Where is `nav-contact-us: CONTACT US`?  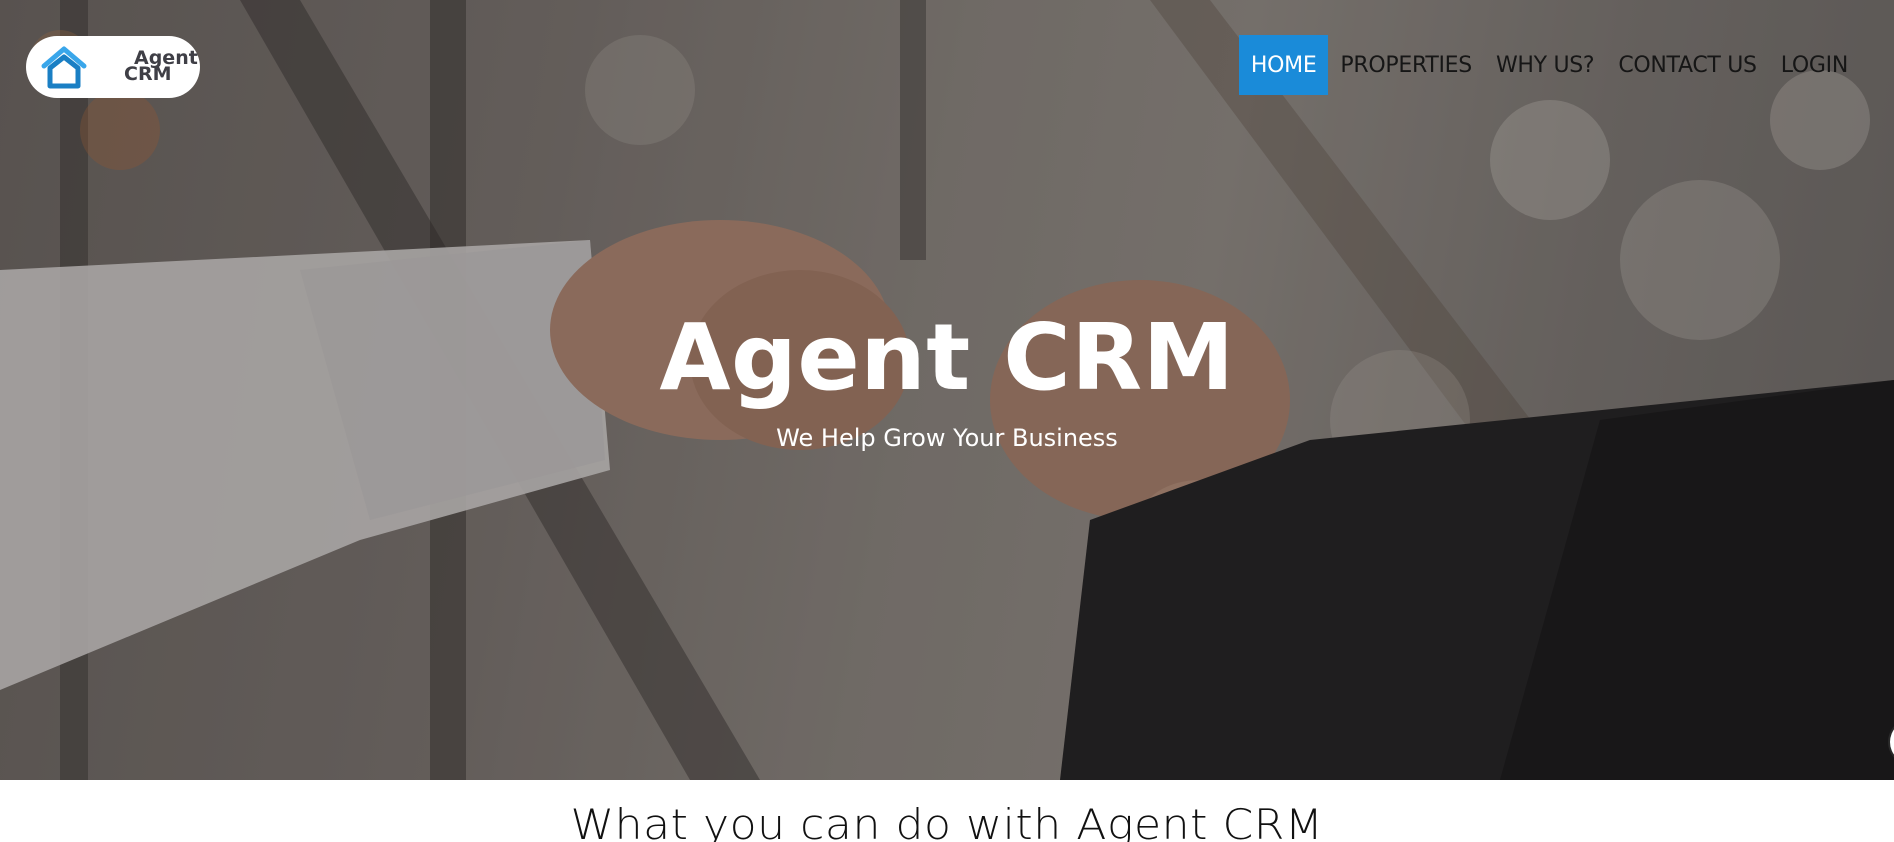
nav-contact-us: CONTACT US is located at coordinates (1687, 65).